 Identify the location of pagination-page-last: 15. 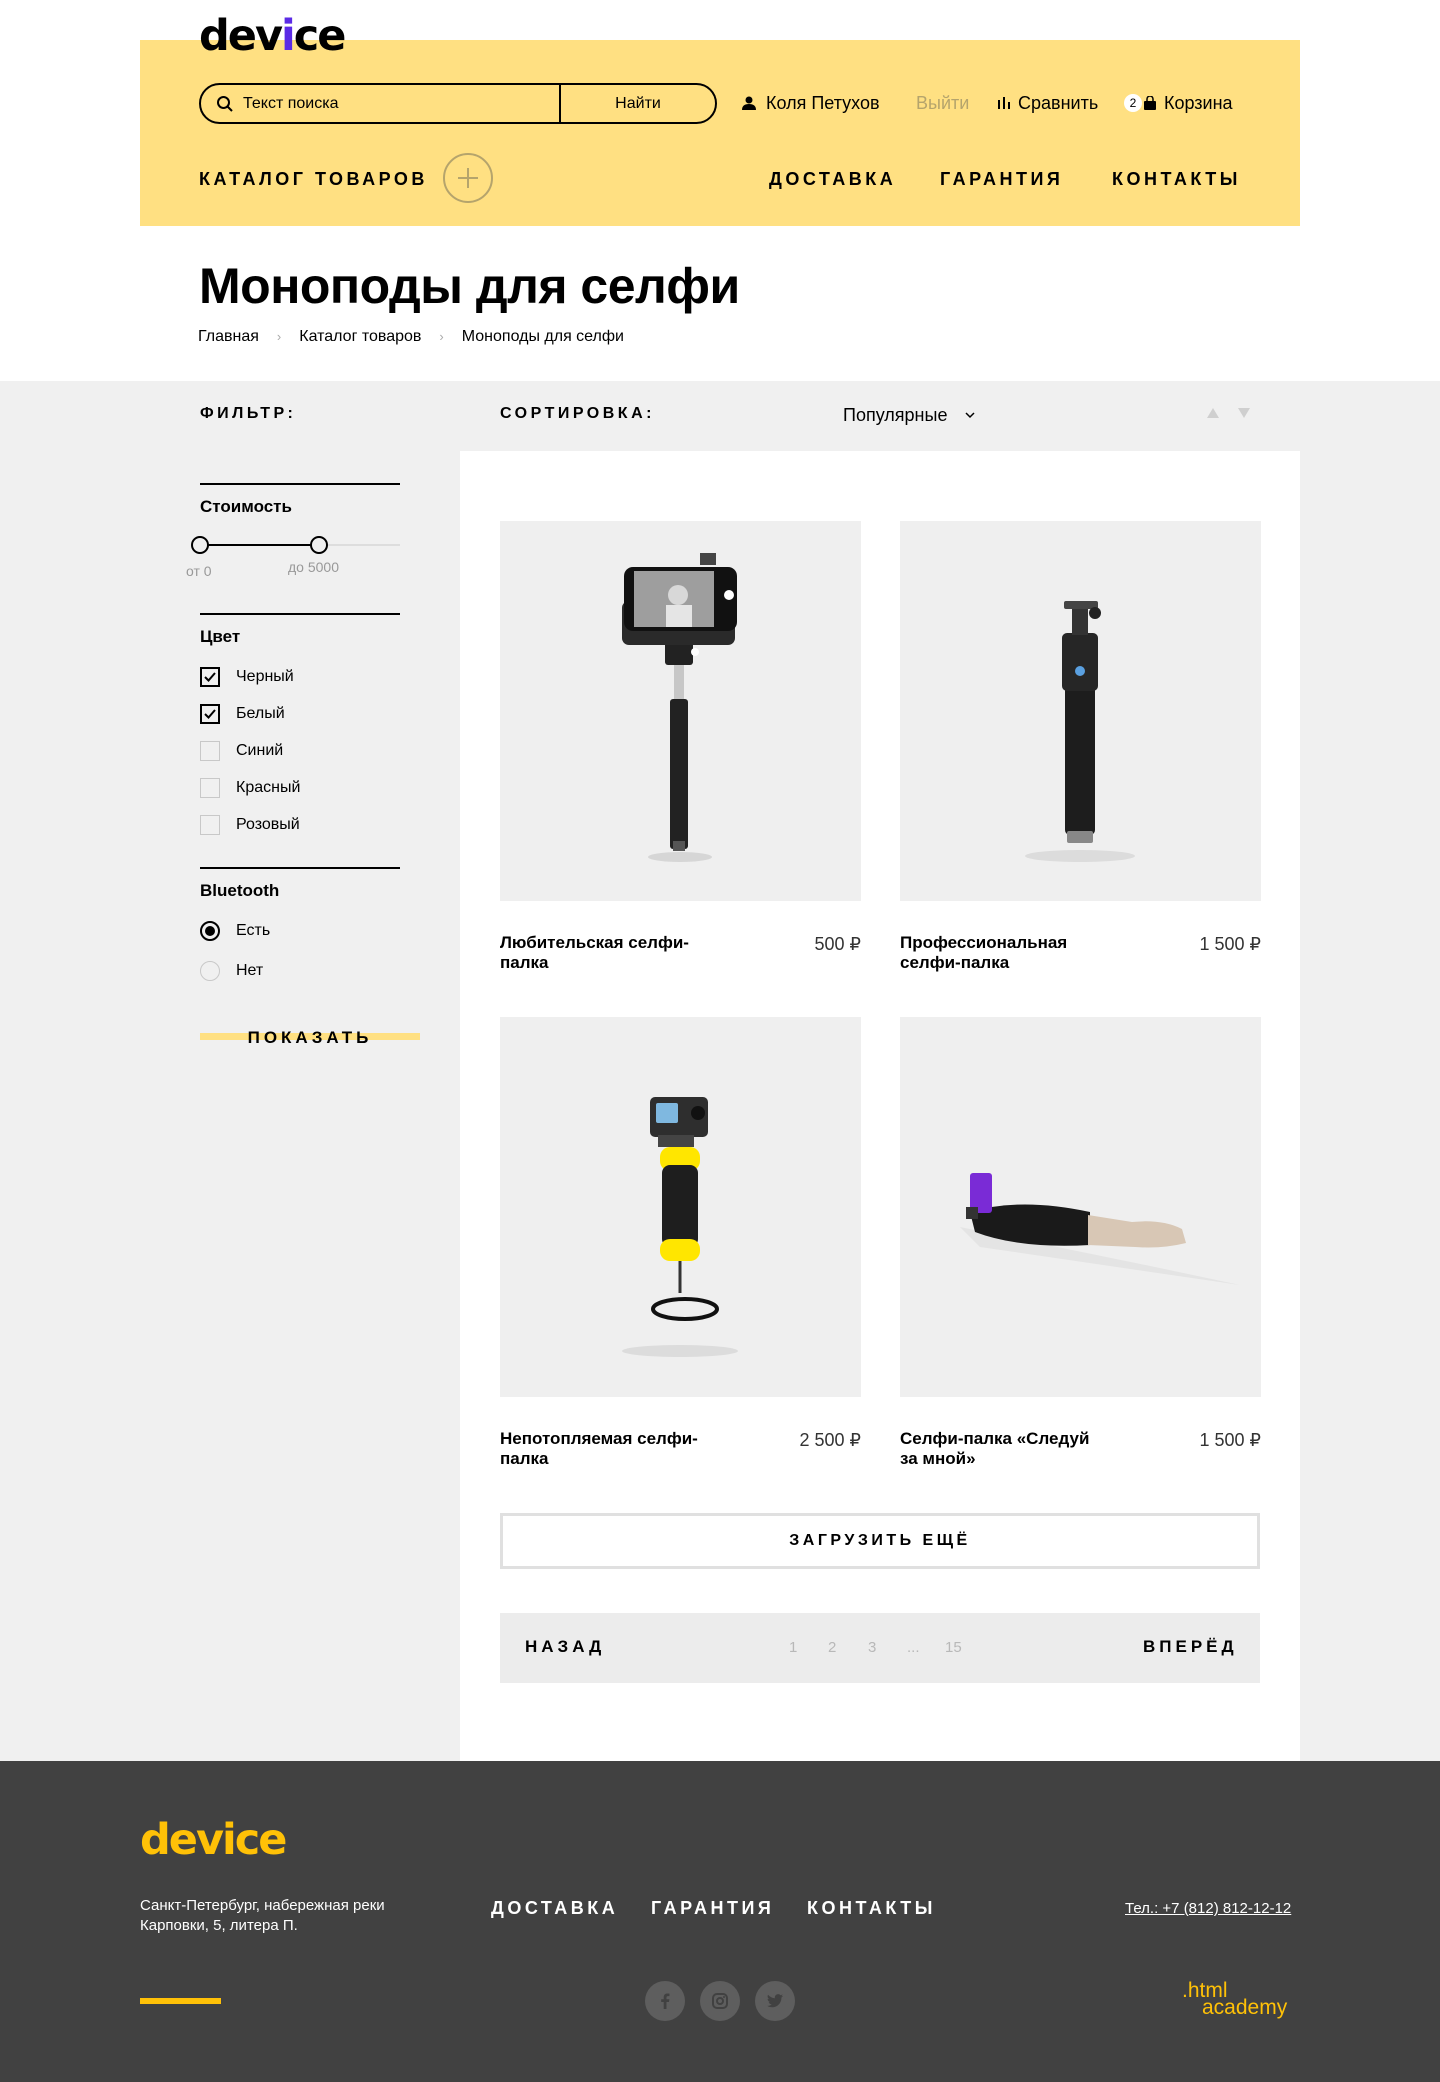
(953, 1647).